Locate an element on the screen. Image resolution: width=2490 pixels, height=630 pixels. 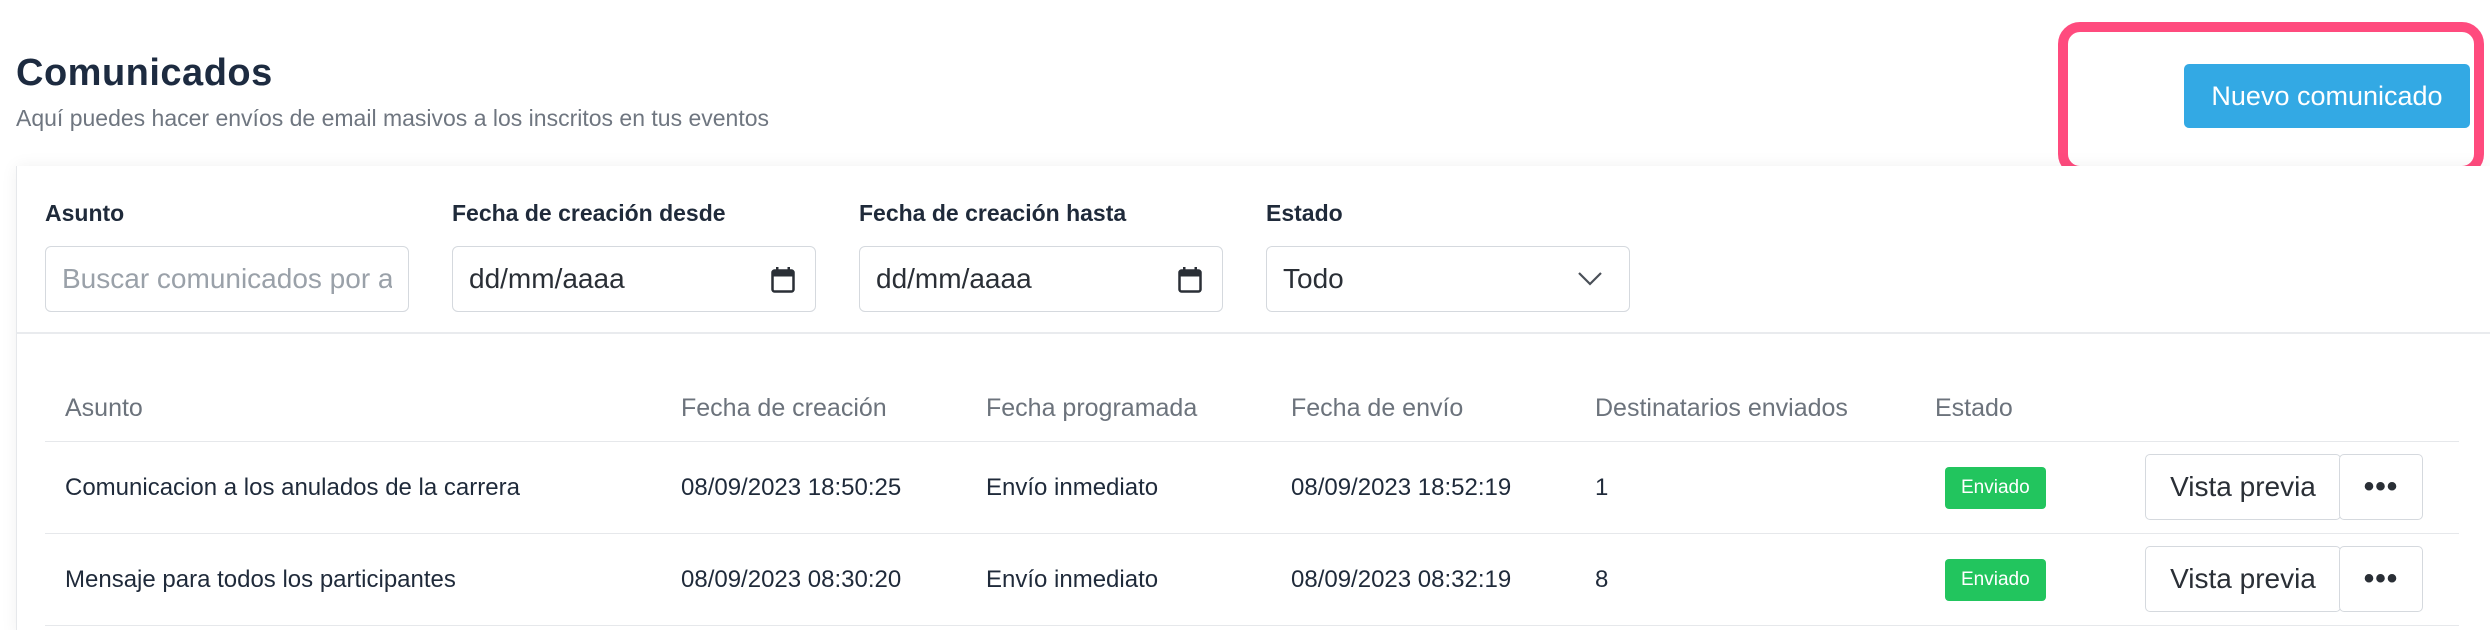
date-from-input: dd/mm/aaaa is located at coordinates (634, 279).